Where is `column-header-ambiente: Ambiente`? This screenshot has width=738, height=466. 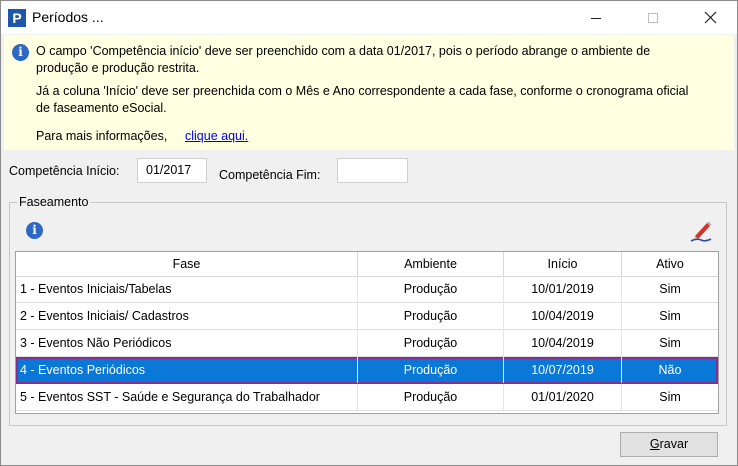
column-header-ambiente: Ambiente is located at coordinates (431, 264).